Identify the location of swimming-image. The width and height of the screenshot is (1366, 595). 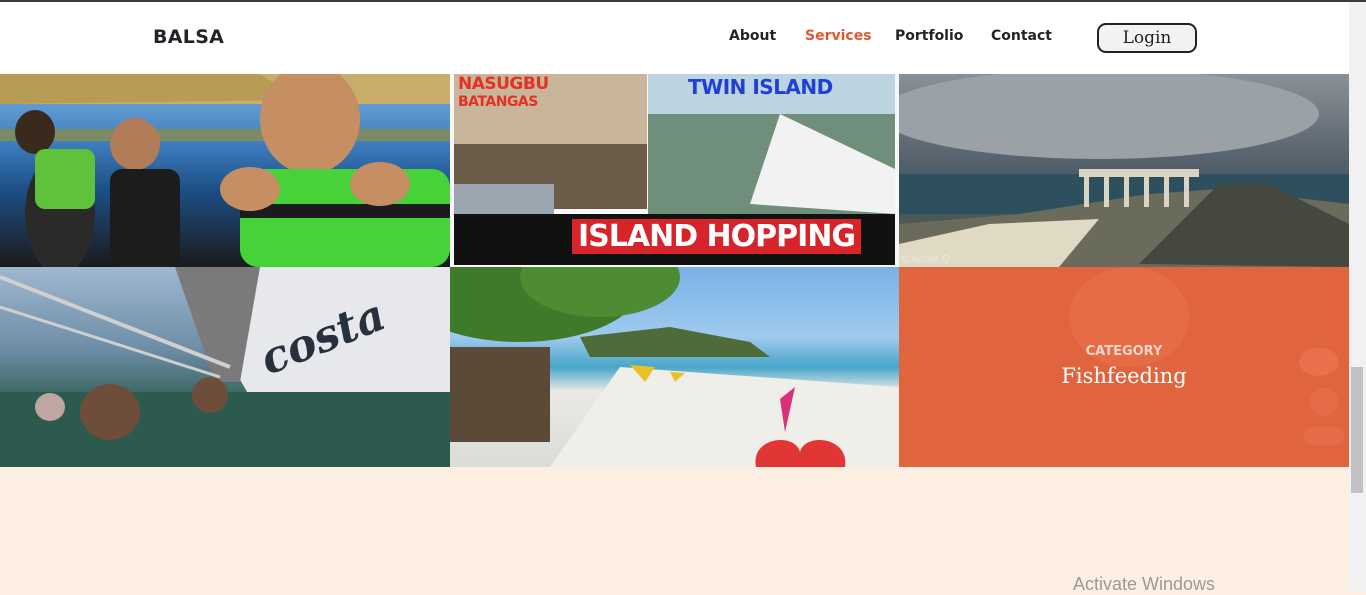
(225, 367).